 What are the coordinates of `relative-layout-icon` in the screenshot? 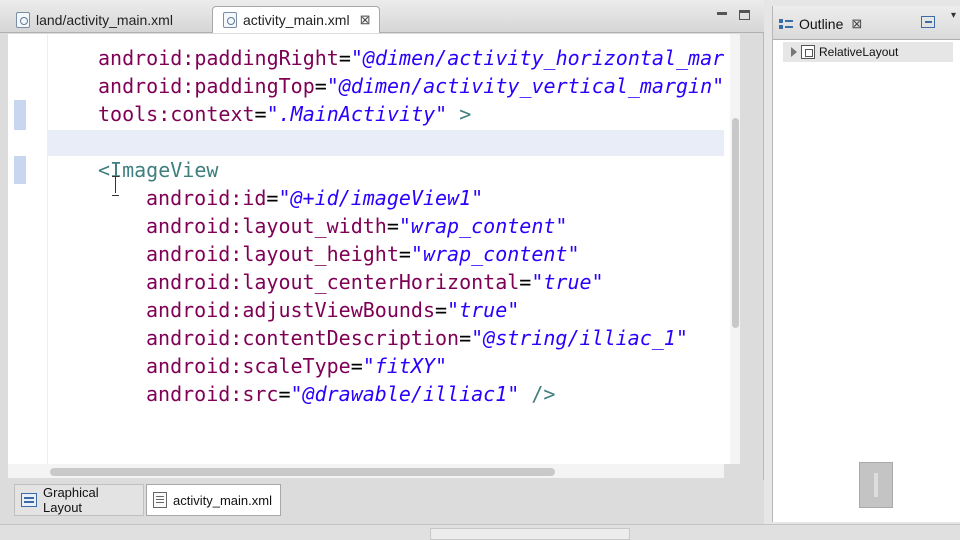 It's located at (808, 52).